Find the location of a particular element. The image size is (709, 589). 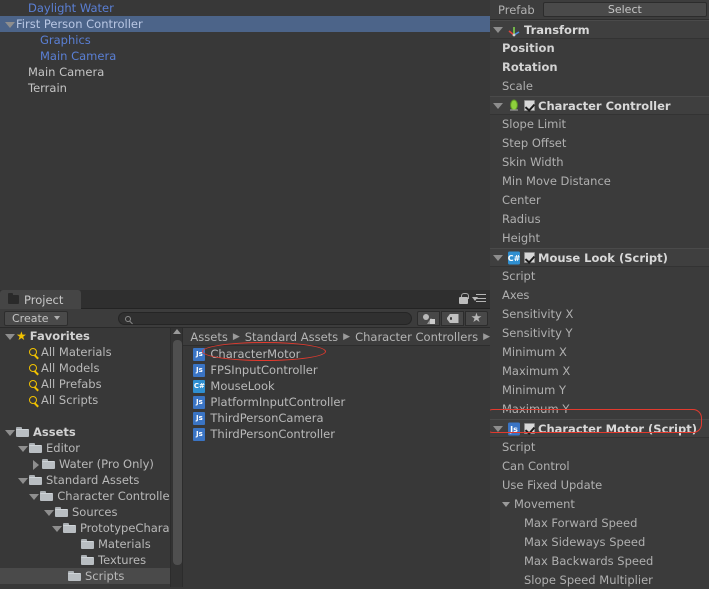

breadcrumb-item: Standard Assets is located at coordinates (291, 337).